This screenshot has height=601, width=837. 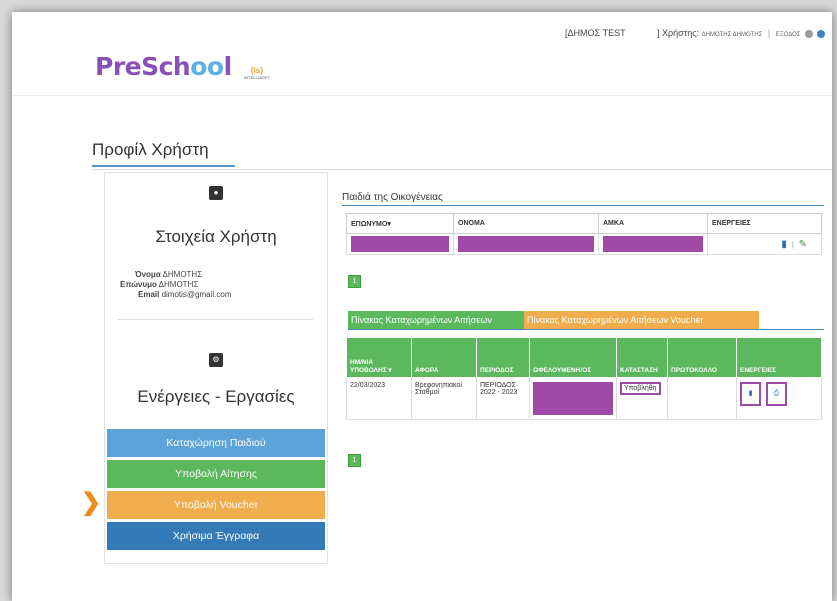 I want to click on print-icon: ⎙, so click(x=776, y=394).